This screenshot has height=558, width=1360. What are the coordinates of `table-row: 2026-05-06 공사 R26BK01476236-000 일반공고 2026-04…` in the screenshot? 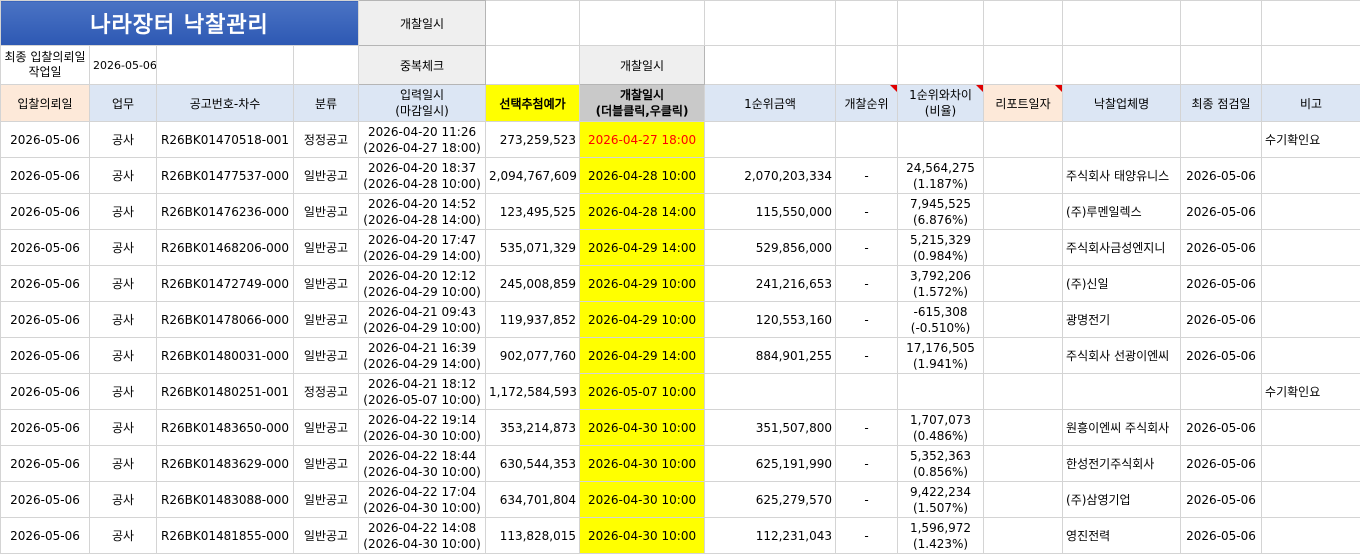 It's located at (680, 211).